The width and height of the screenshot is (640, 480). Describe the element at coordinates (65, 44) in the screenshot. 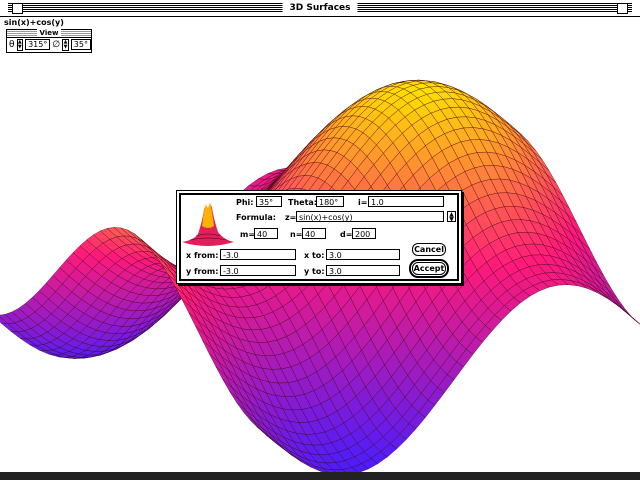

I see `phi-stepper: ▲ ▼` at that location.